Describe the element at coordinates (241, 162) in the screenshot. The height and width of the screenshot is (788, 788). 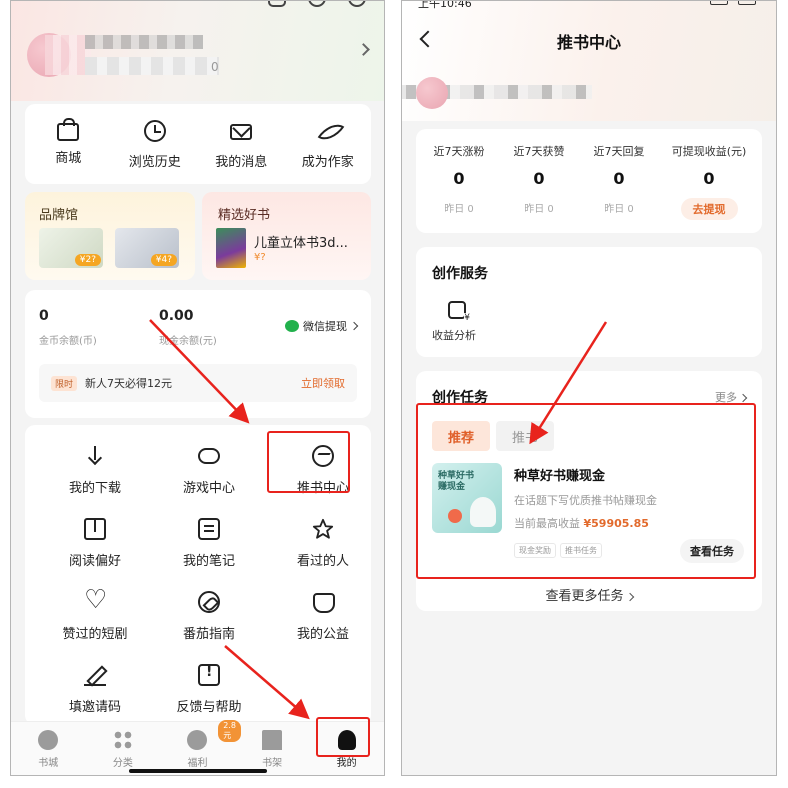
I see `quick-item-label: 我的消息` at that location.